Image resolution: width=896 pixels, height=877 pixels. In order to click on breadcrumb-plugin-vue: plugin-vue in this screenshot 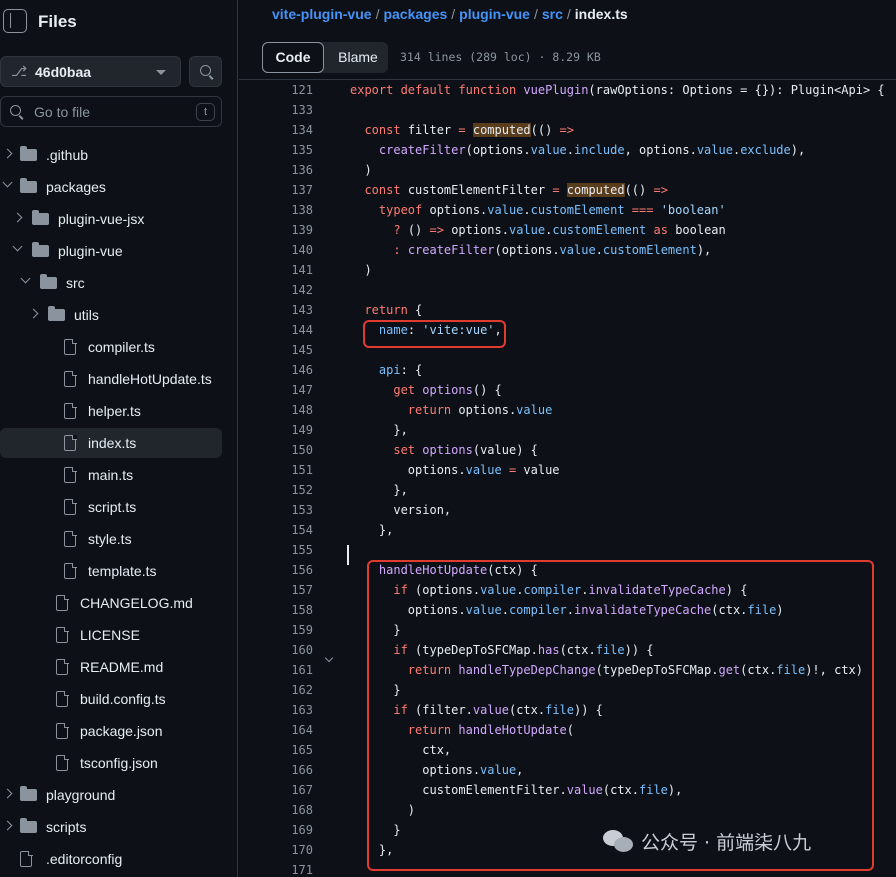, I will do `click(494, 14)`.